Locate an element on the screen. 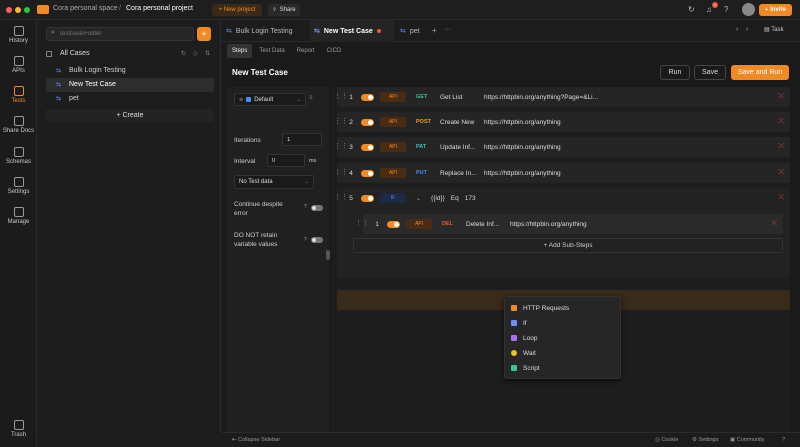 This screenshot has width=800, height=447. cookie-button: ◎ Cookie is located at coordinates (666, 440).